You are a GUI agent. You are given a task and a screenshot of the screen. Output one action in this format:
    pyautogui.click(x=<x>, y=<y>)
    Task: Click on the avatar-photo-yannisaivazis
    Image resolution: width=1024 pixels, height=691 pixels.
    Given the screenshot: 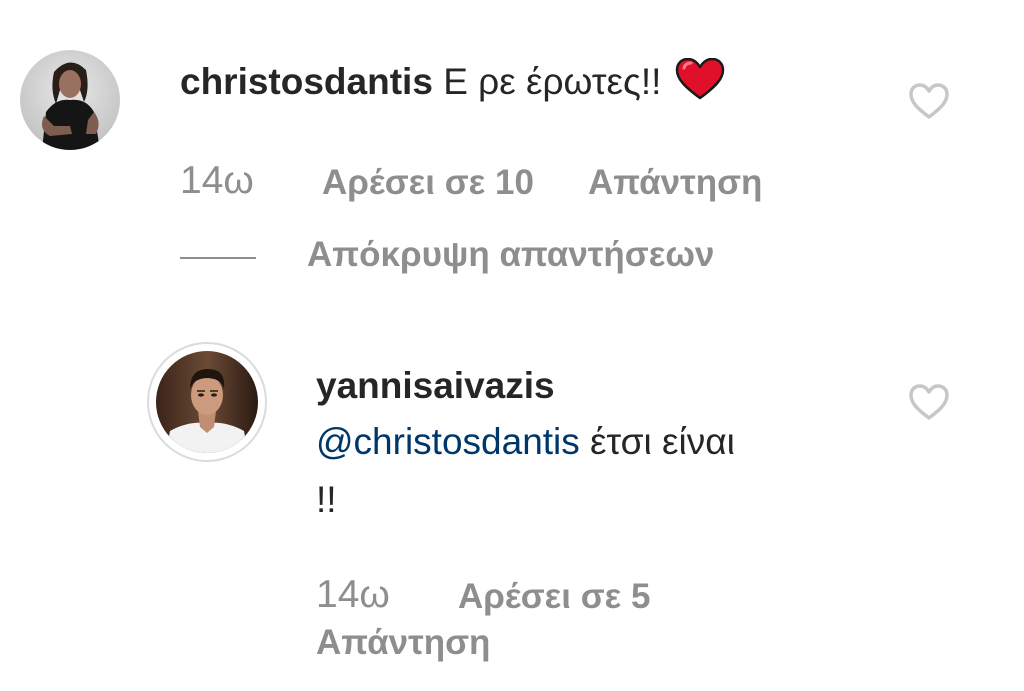 What is the action you would take?
    pyautogui.click(x=207, y=402)
    